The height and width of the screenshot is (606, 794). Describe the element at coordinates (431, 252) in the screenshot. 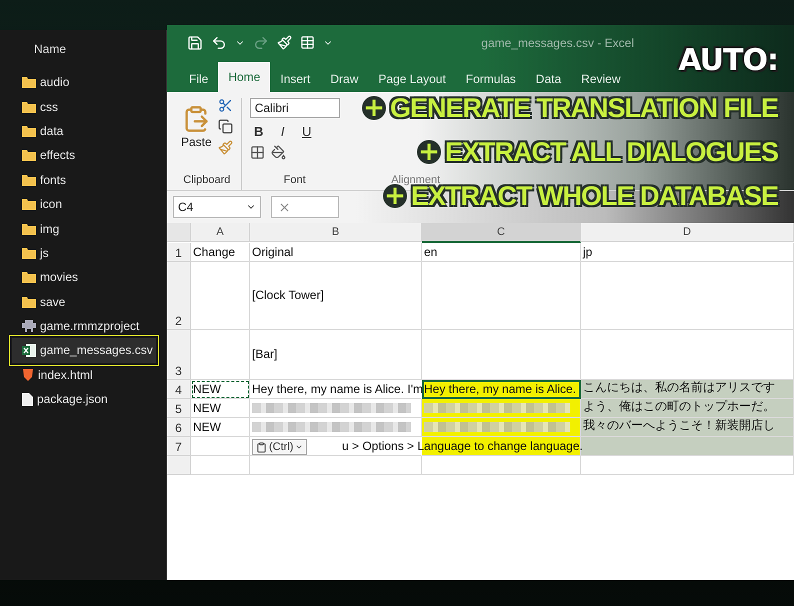

I see `cell-text: en` at that location.